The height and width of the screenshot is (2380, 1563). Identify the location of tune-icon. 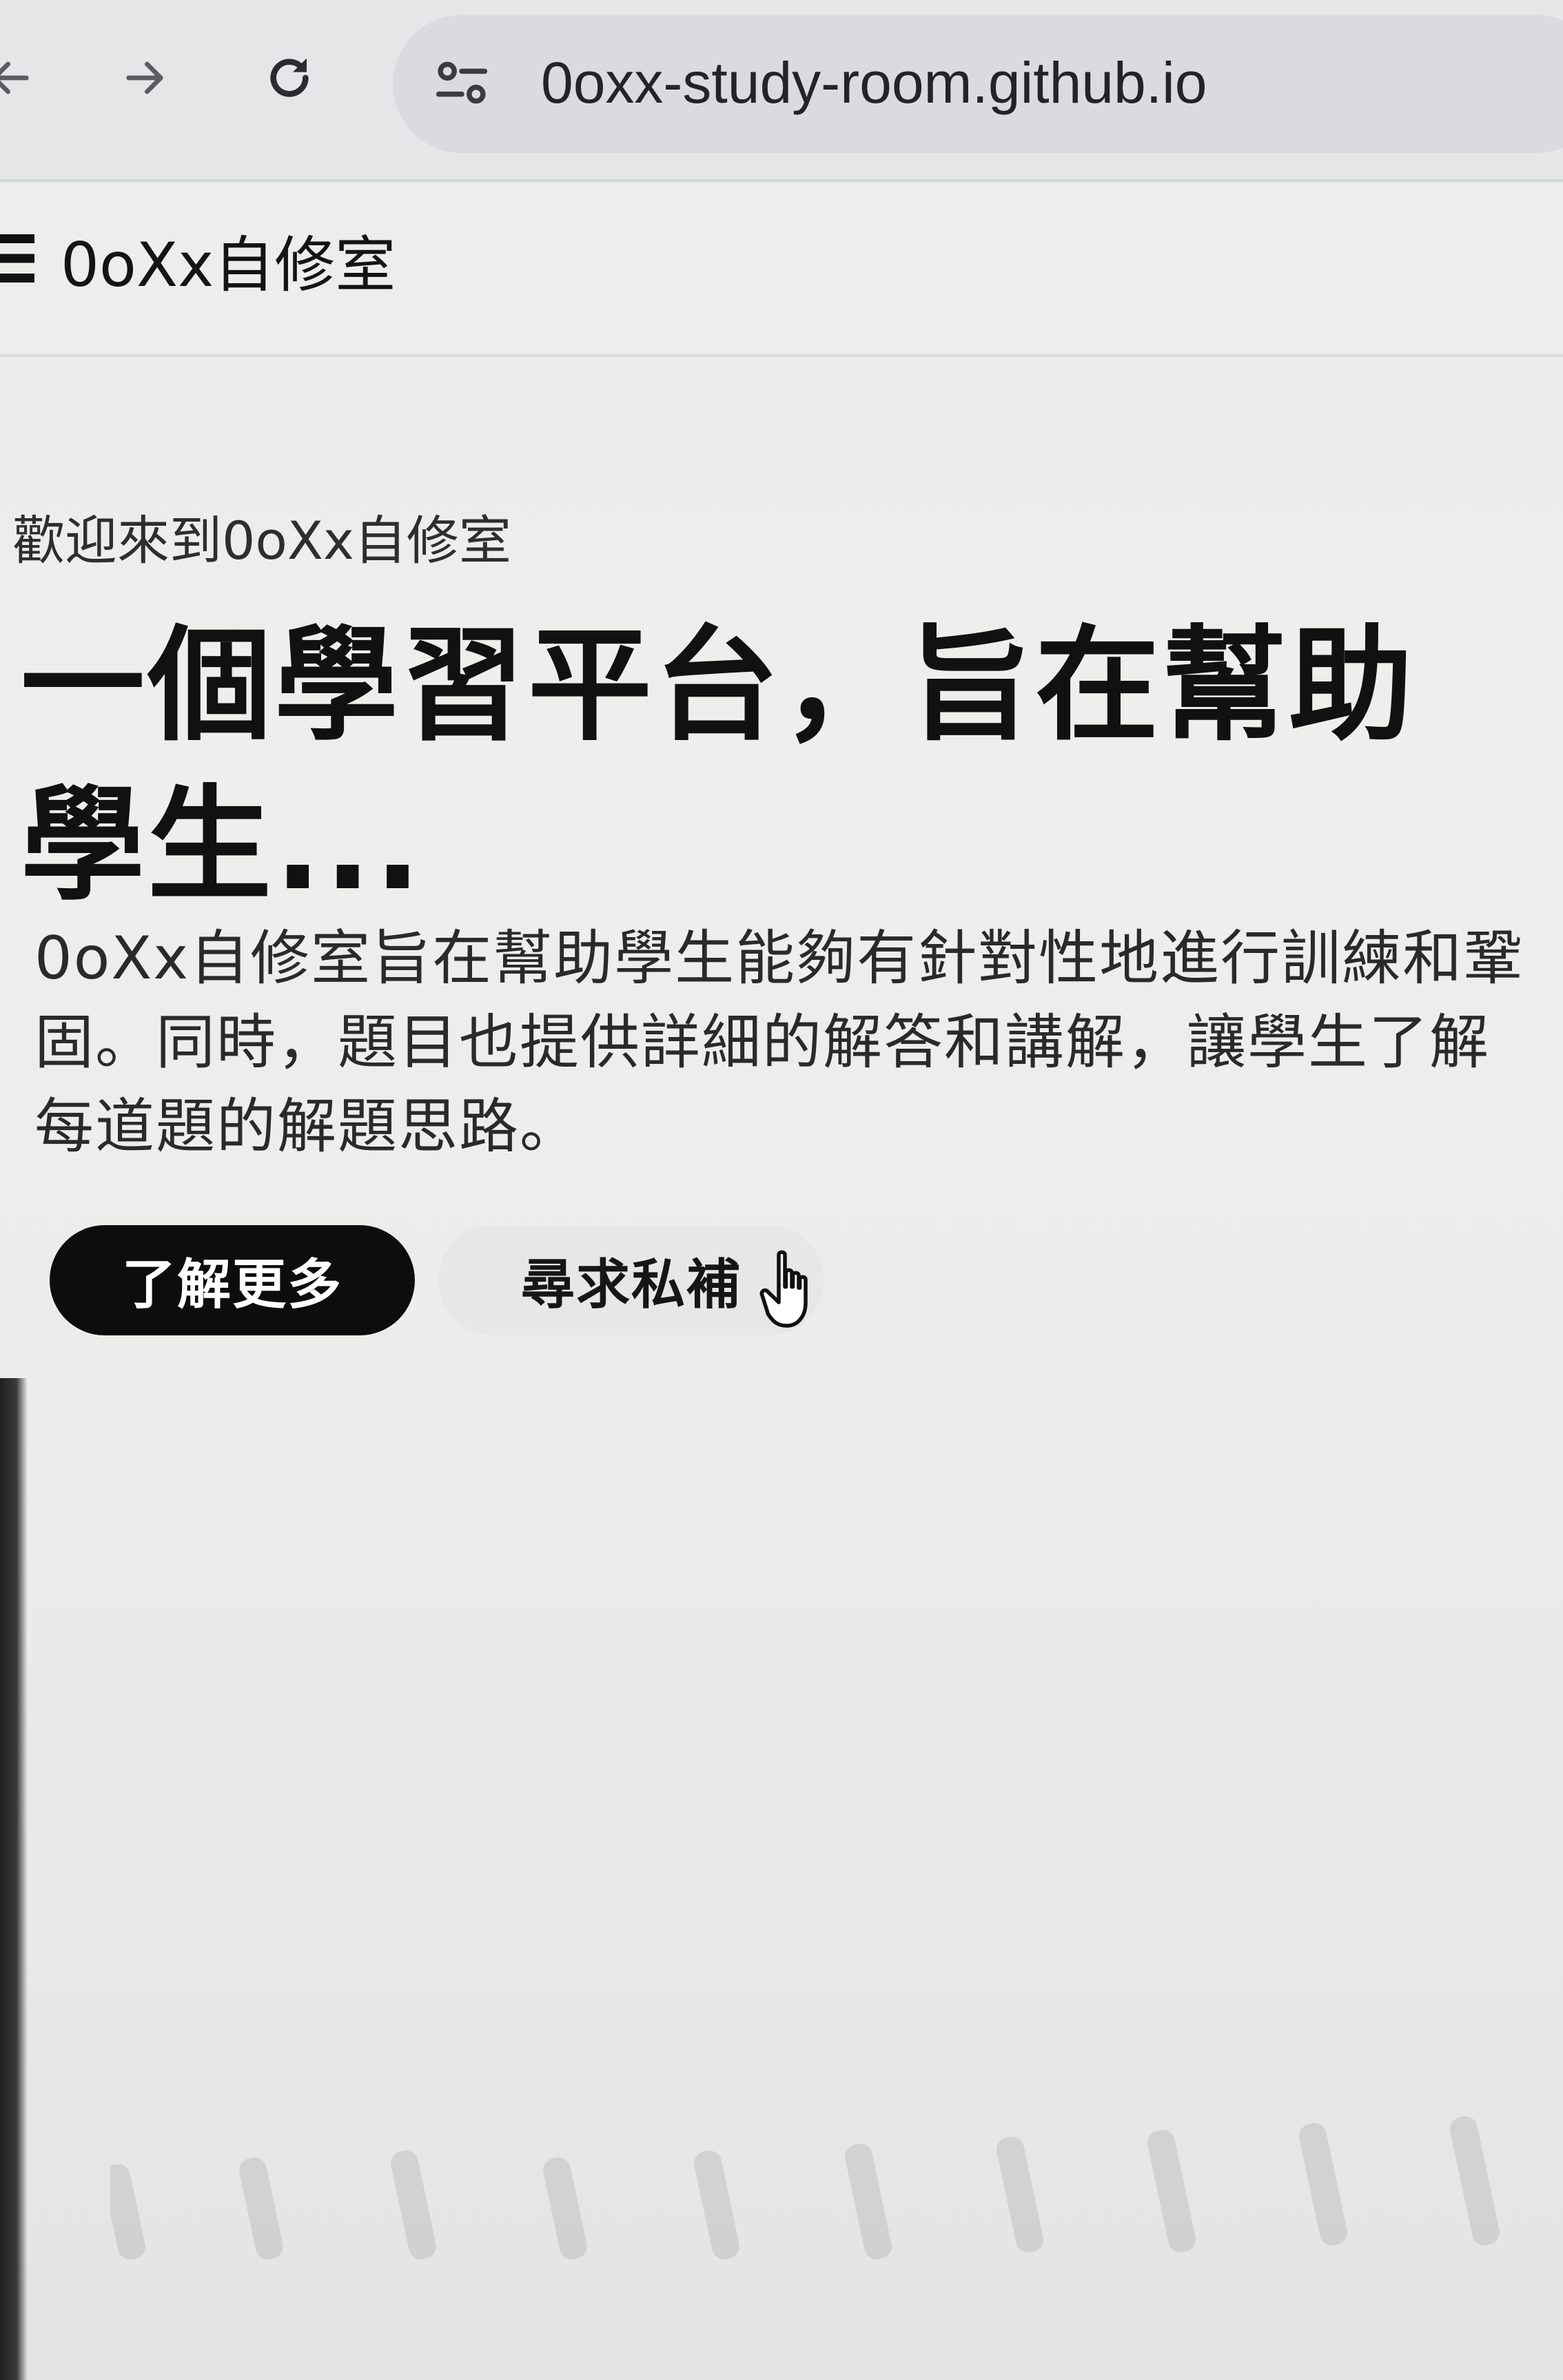
(462, 82).